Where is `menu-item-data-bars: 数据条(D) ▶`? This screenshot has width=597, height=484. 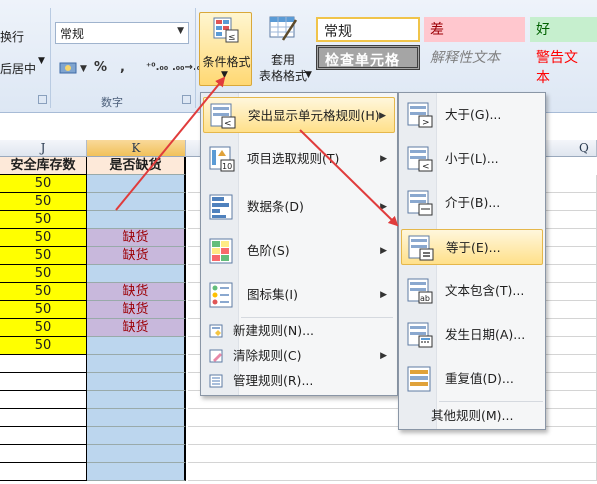 menu-item-data-bars: 数据条(D) ▶ is located at coordinates (299, 207).